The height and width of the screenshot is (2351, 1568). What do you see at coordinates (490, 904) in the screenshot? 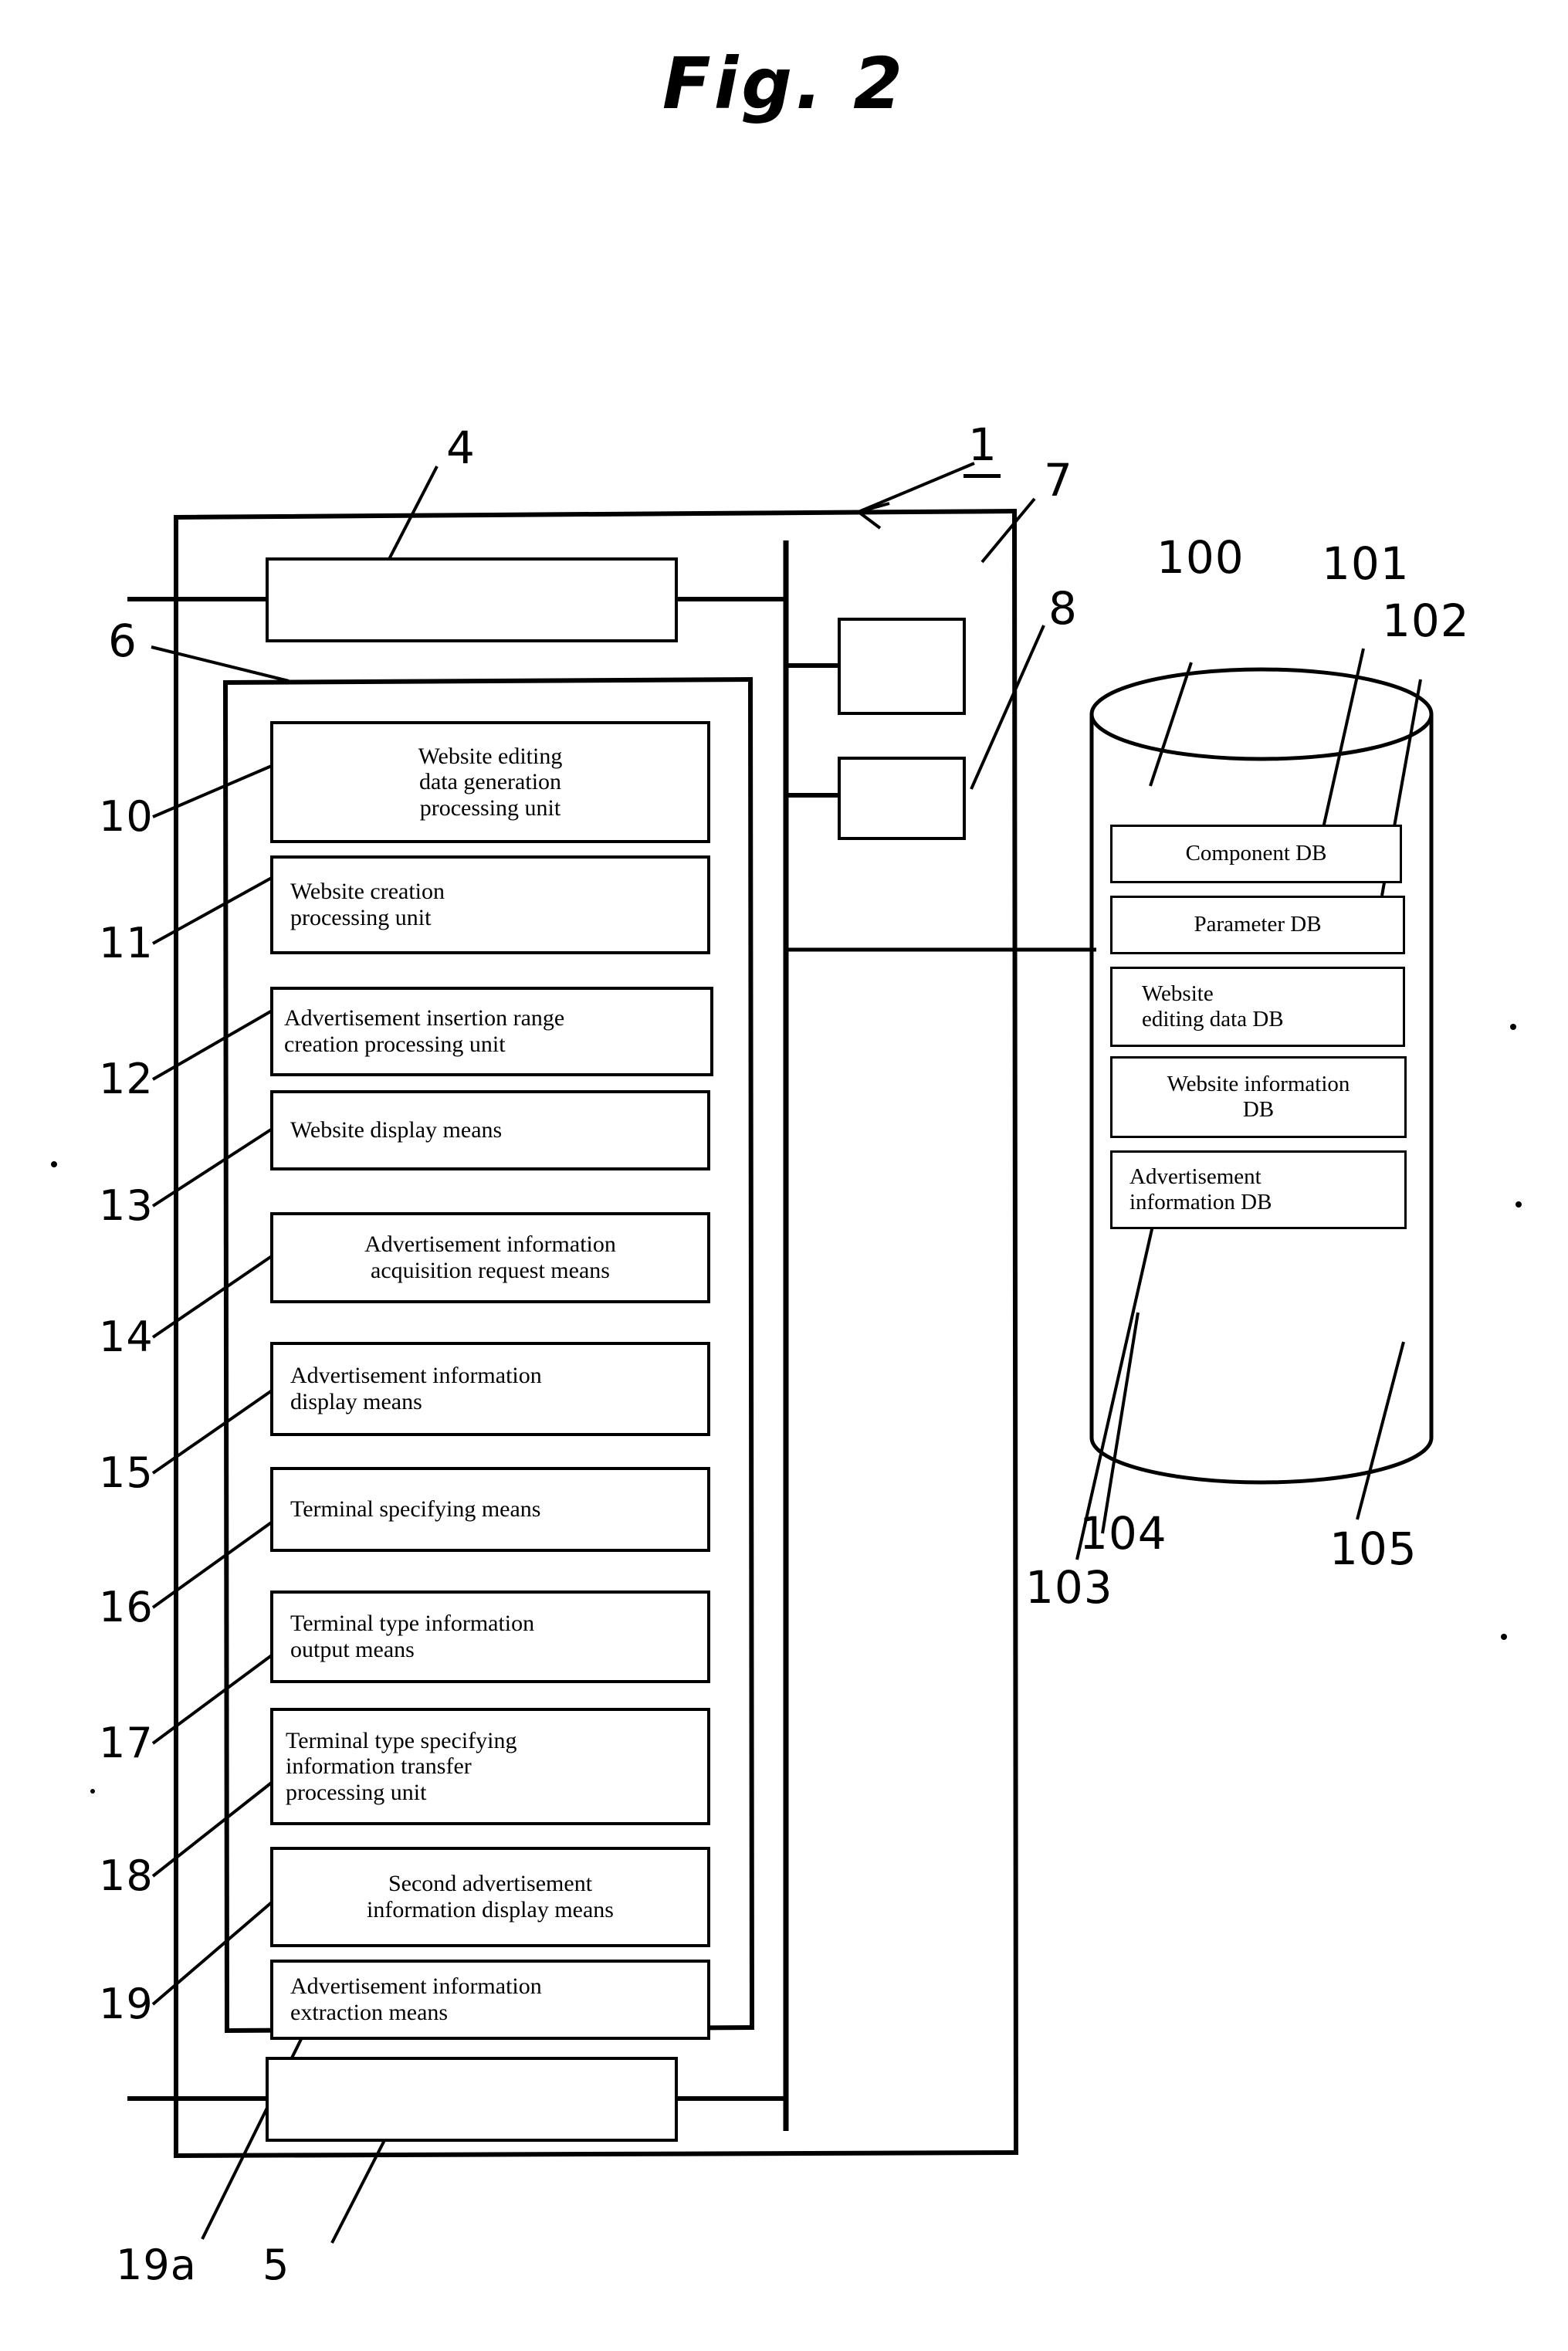
I see `processing-unit-11: Website creation processing unit` at bounding box center [490, 904].